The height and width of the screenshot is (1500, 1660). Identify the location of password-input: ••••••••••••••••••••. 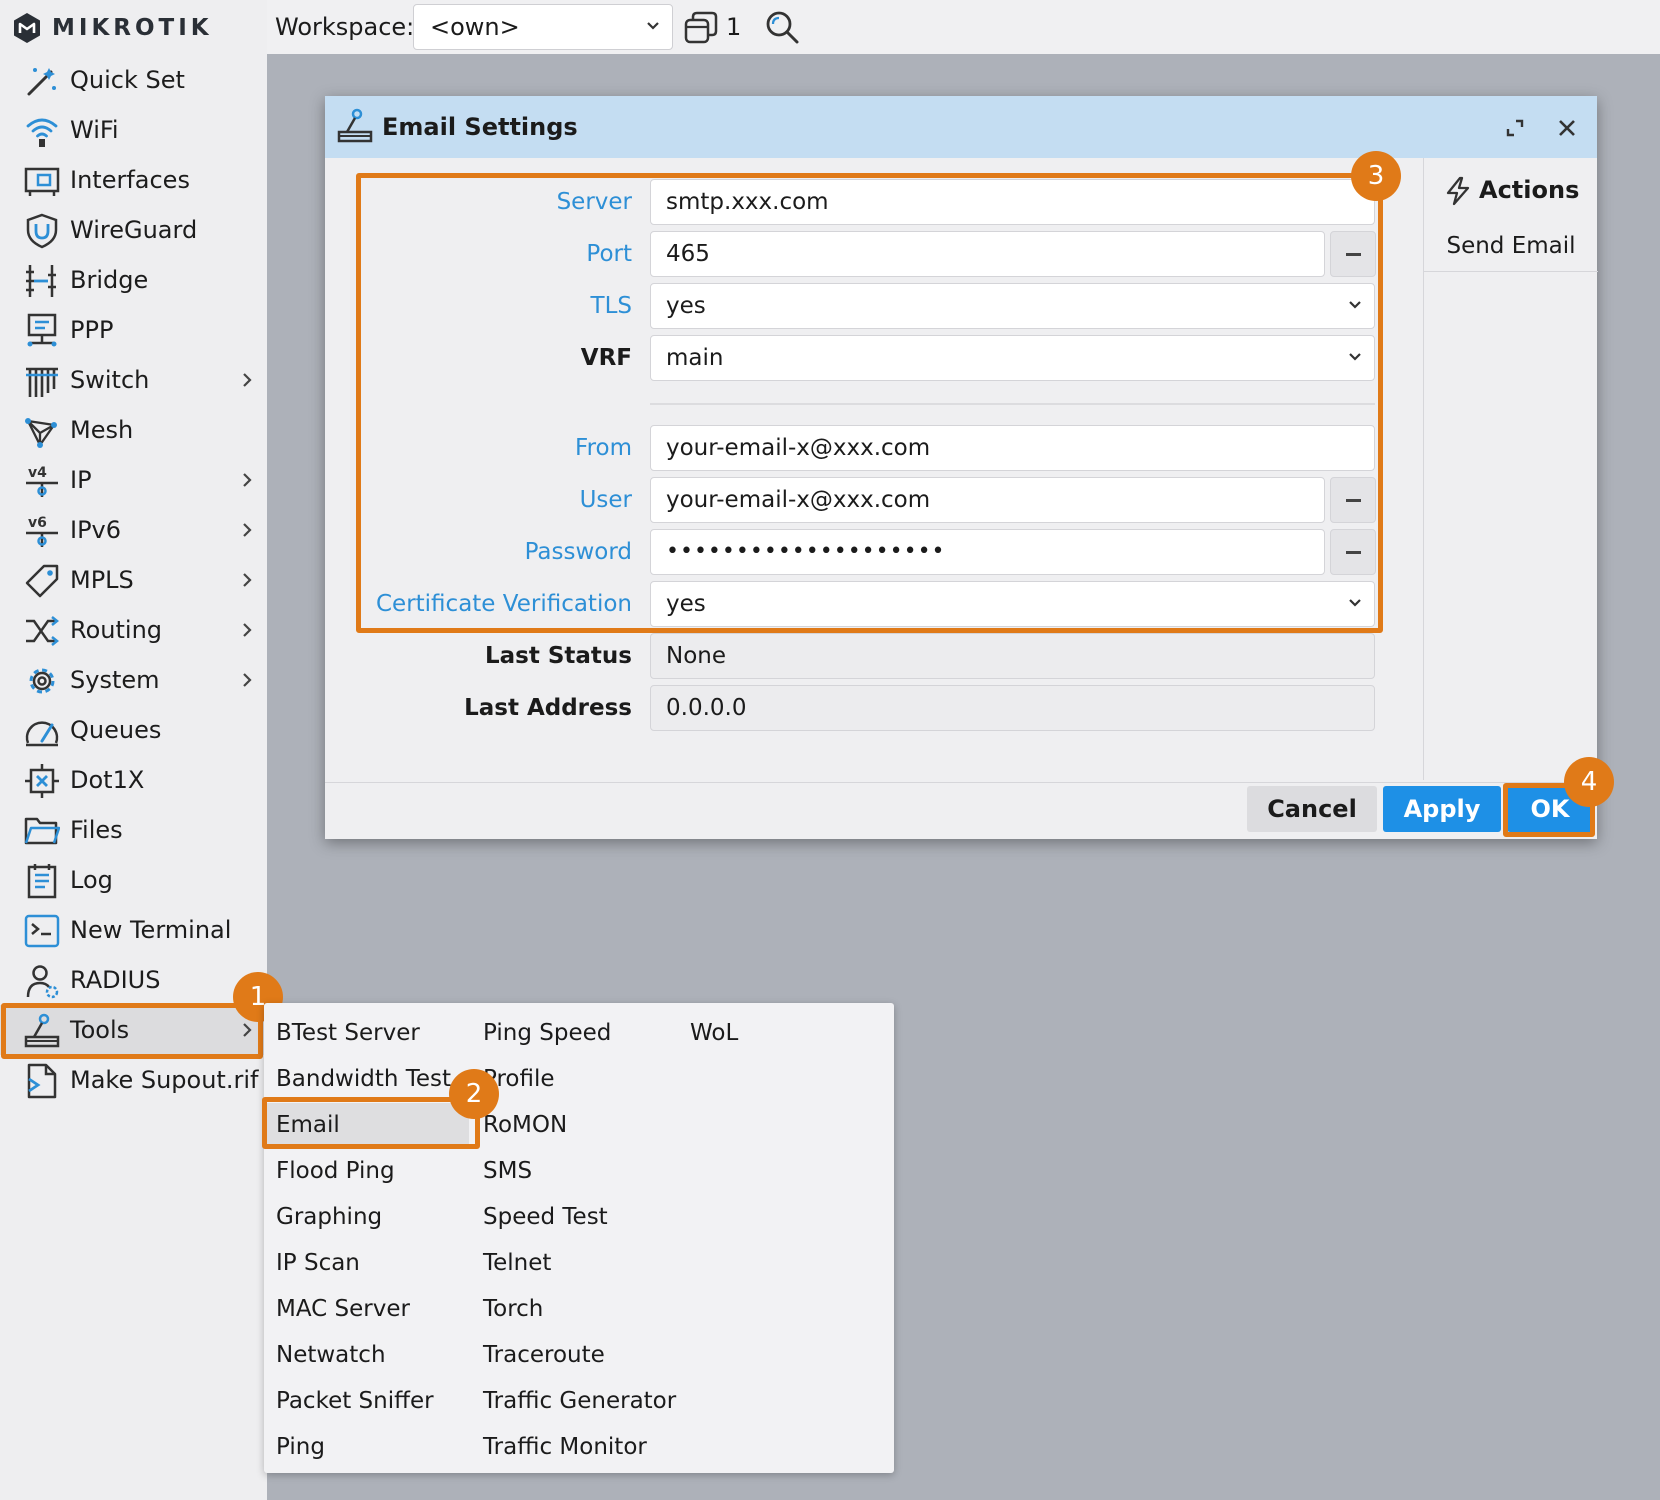
(987, 552).